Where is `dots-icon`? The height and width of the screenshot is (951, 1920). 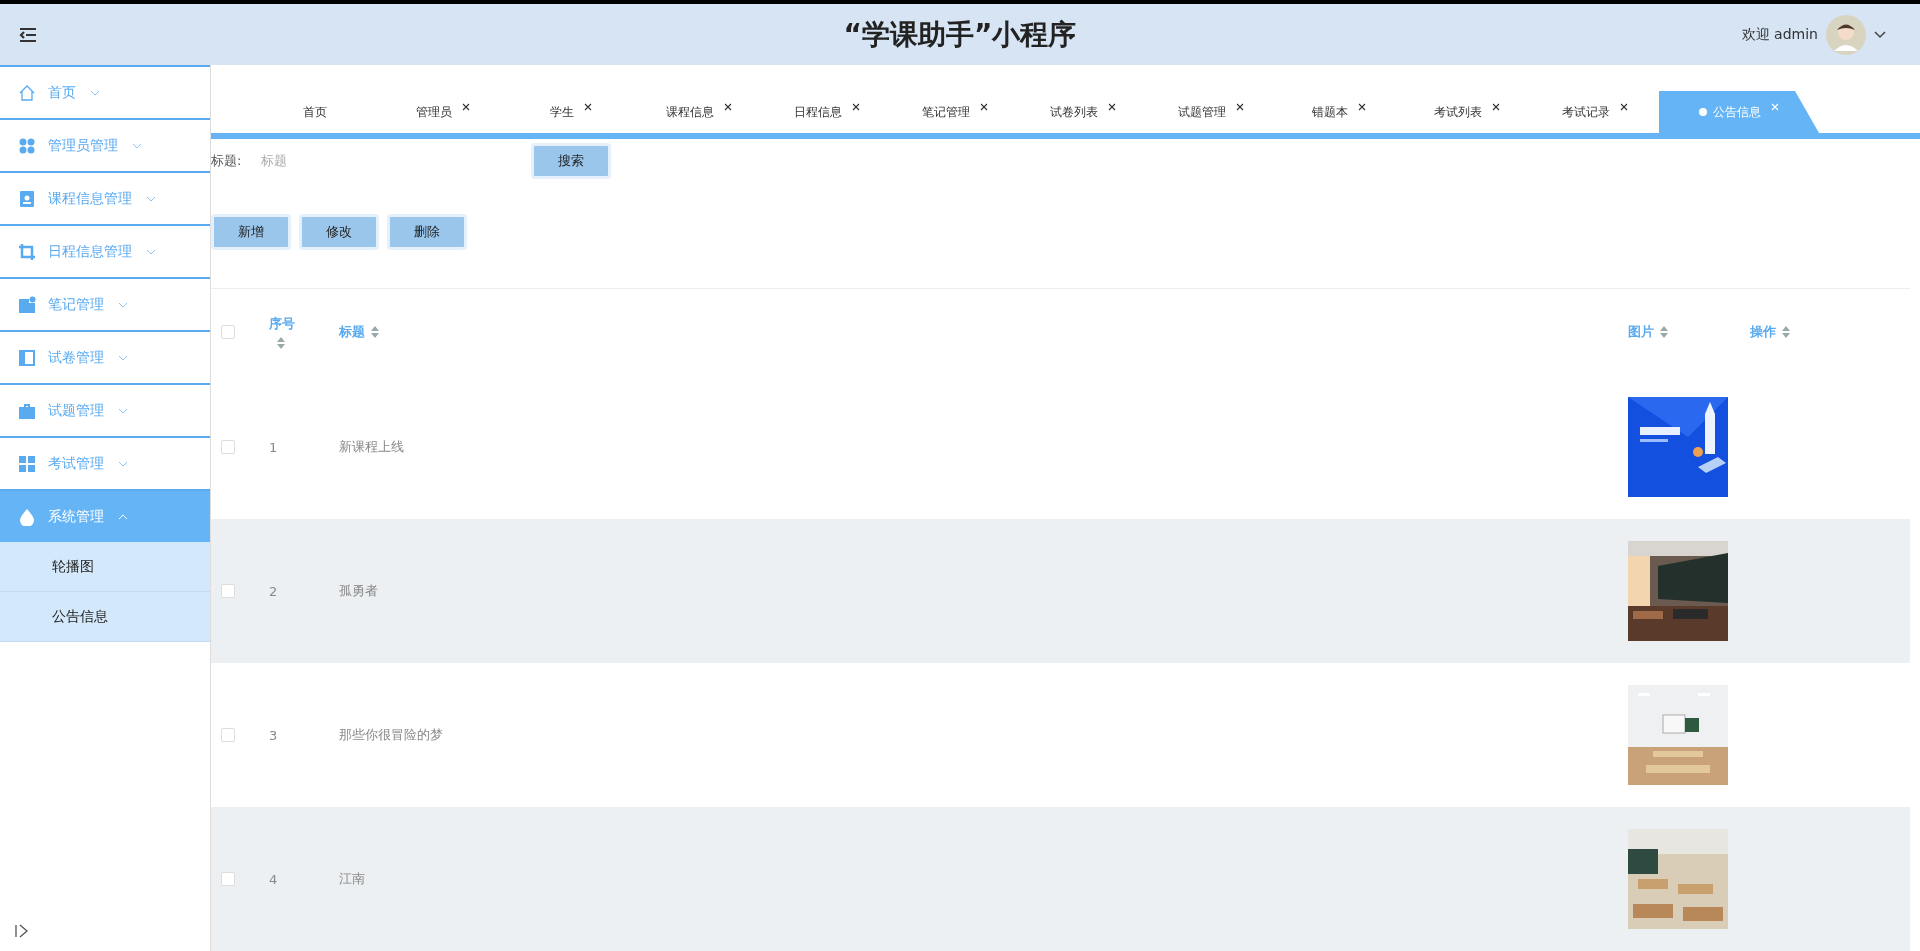 dots-icon is located at coordinates (27, 145).